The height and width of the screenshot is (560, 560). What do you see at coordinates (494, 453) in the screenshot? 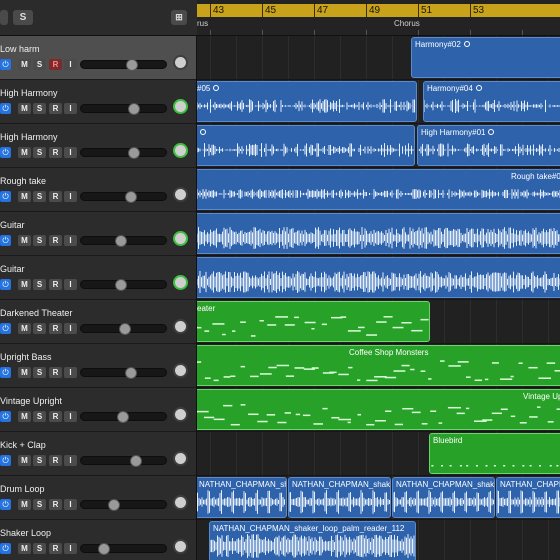
I see `midi-region: Bluebird` at bounding box center [494, 453].